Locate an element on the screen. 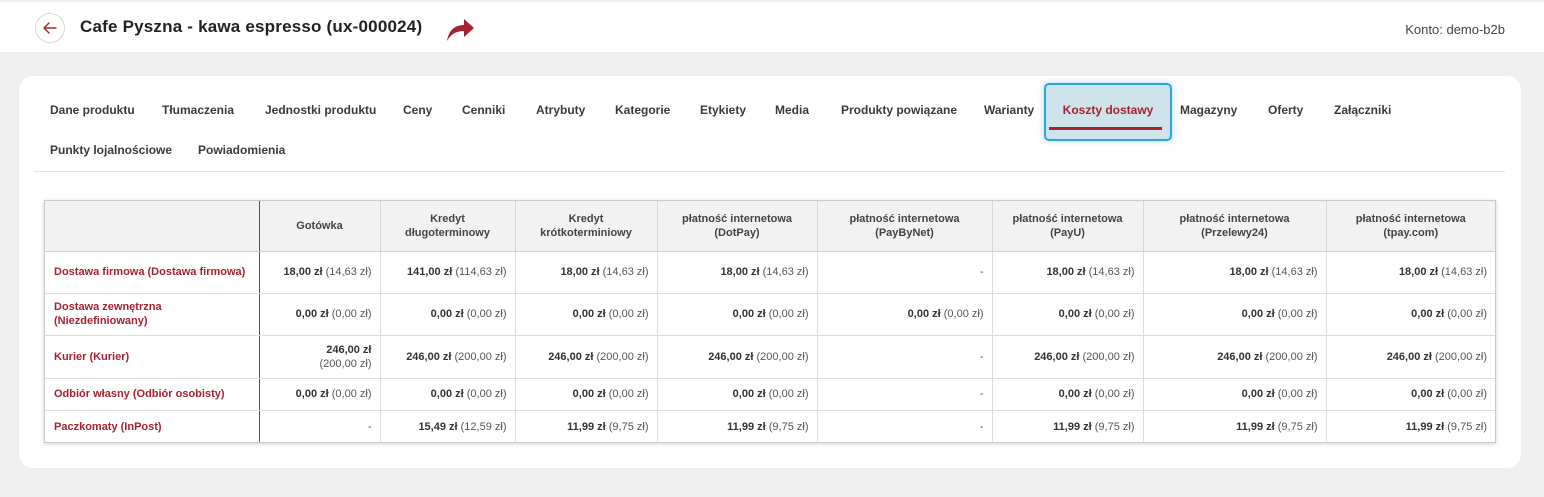 The height and width of the screenshot is (497, 1544). price-cell: 141,00 zł (114,63 zł) is located at coordinates (448, 272).